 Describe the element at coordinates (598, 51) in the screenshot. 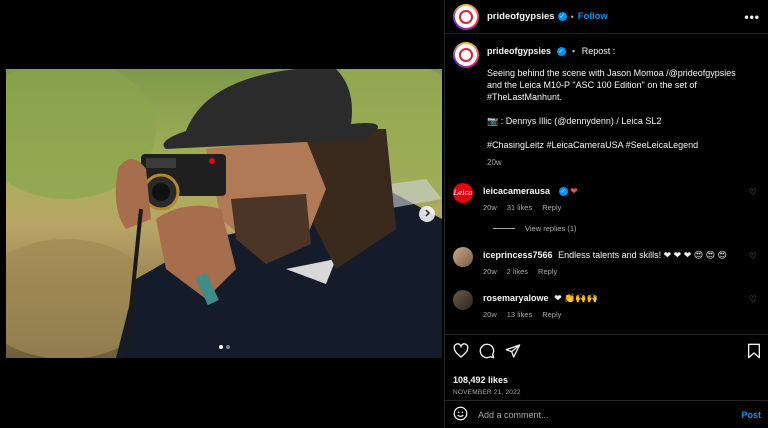

I see `repost-label: Repost :` at that location.